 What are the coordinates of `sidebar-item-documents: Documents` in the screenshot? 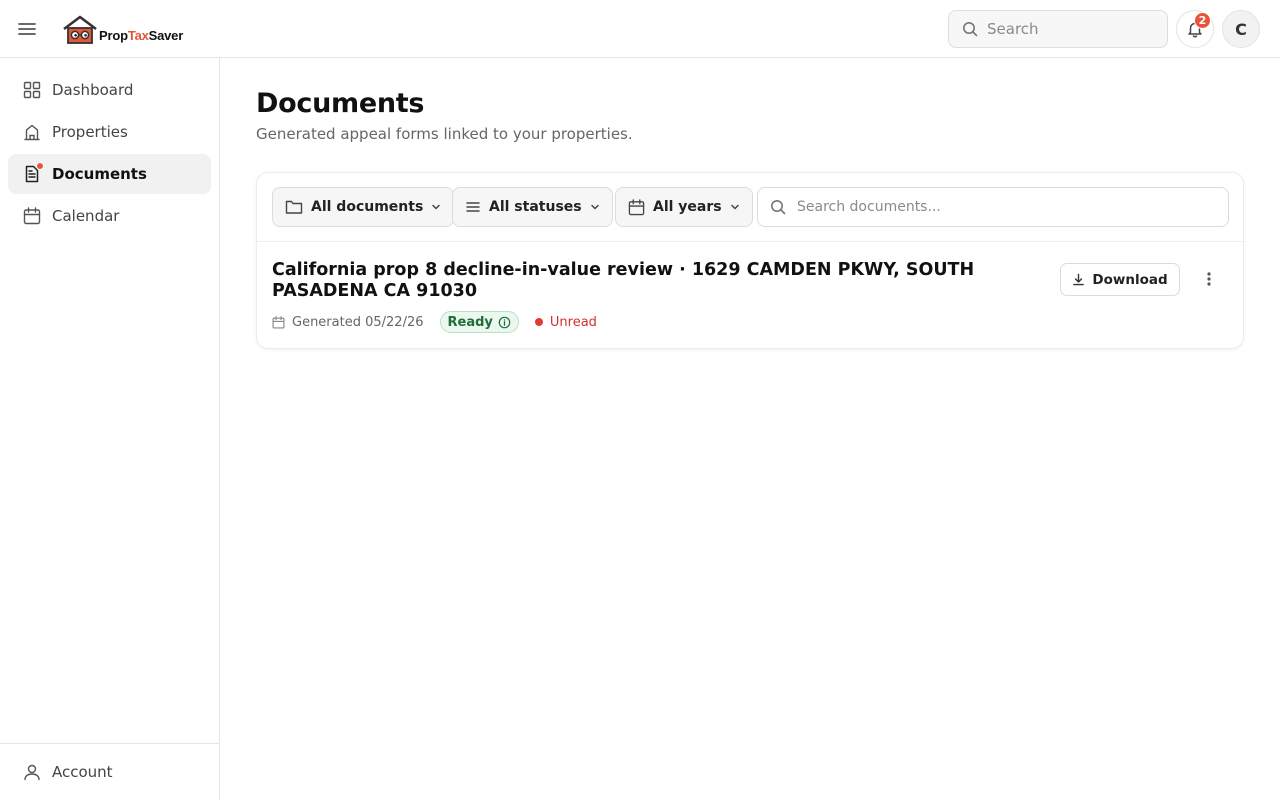 It's located at (109, 174).